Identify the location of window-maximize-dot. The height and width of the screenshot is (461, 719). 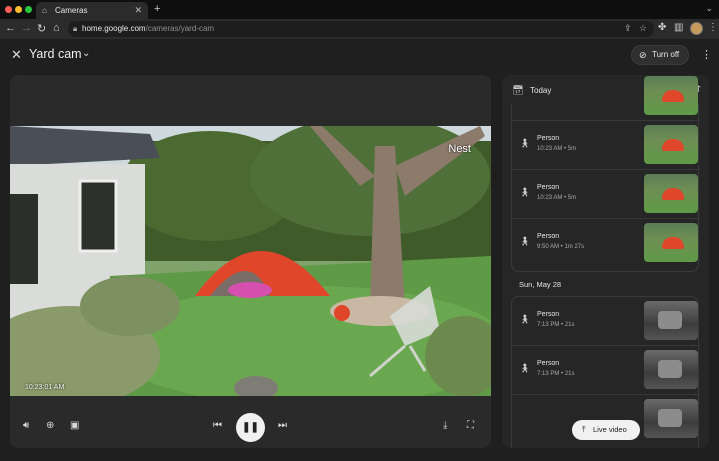
(28, 9).